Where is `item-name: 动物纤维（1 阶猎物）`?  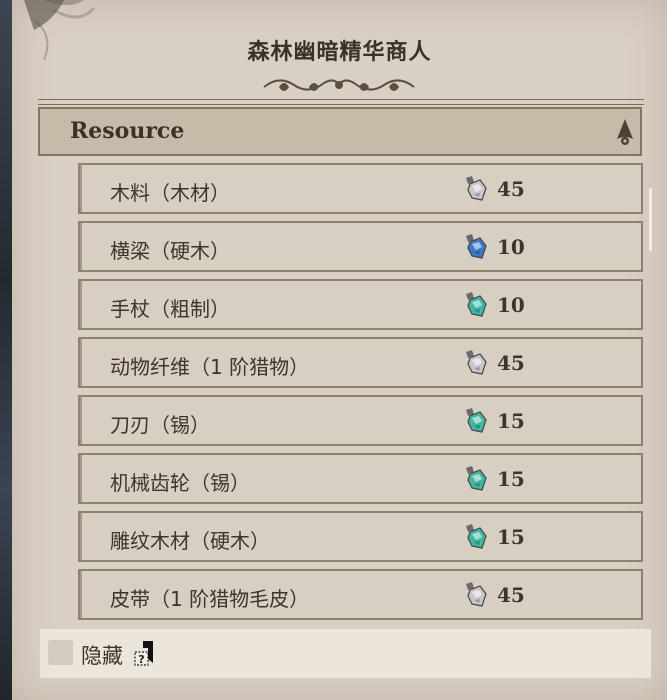 item-name: 动物纤维（1 阶猎物） is located at coordinates (210, 367).